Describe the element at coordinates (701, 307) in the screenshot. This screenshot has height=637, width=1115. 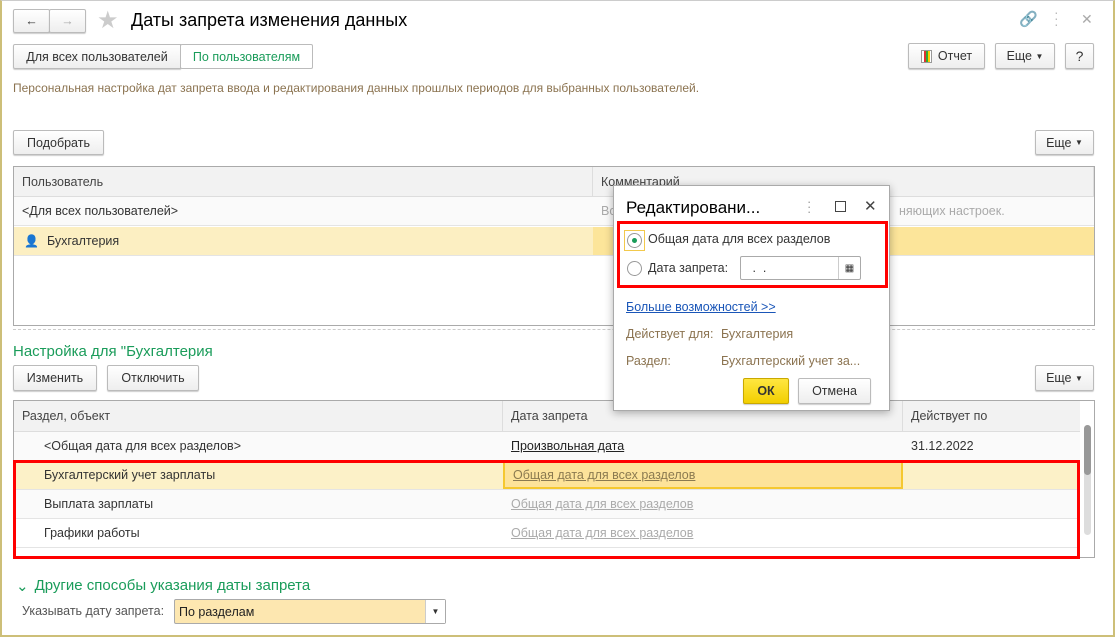
I see `more-options-link: Больше возможностей >>` at that location.